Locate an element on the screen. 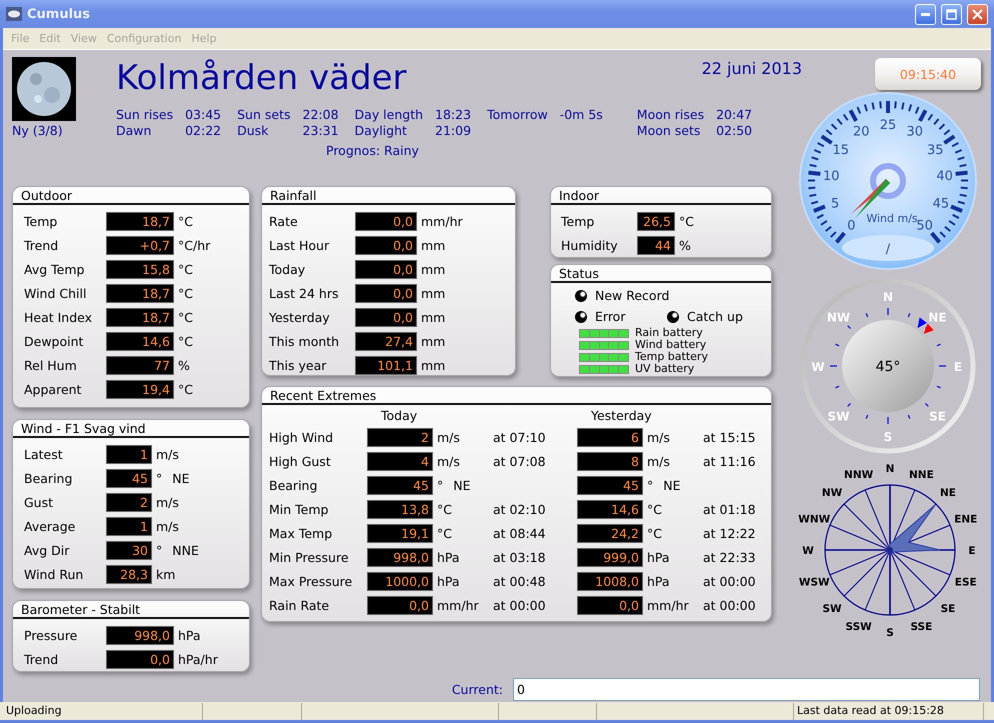 This screenshot has width=994, height=723. almanac-label: Dawn is located at coordinates (134, 130).